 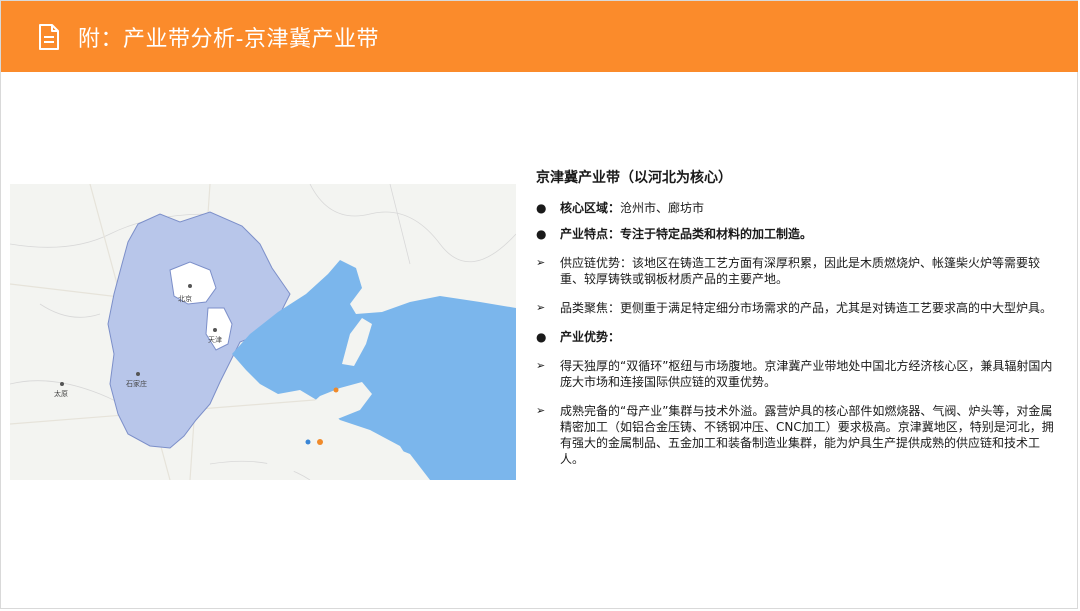 I want to click on list-item: ● 产业特点：专注于特定品类和材料的加工制造。, so click(x=796, y=234).